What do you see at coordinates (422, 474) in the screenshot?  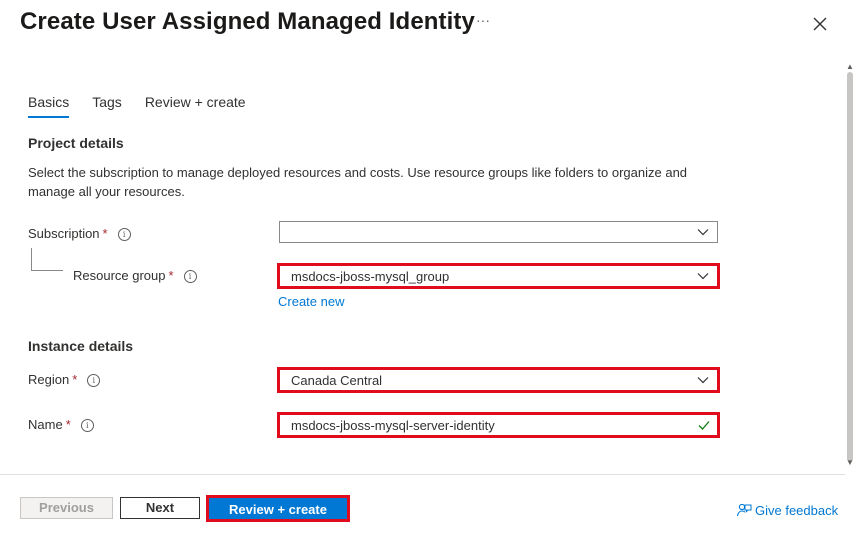 I see `footer-divider` at bounding box center [422, 474].